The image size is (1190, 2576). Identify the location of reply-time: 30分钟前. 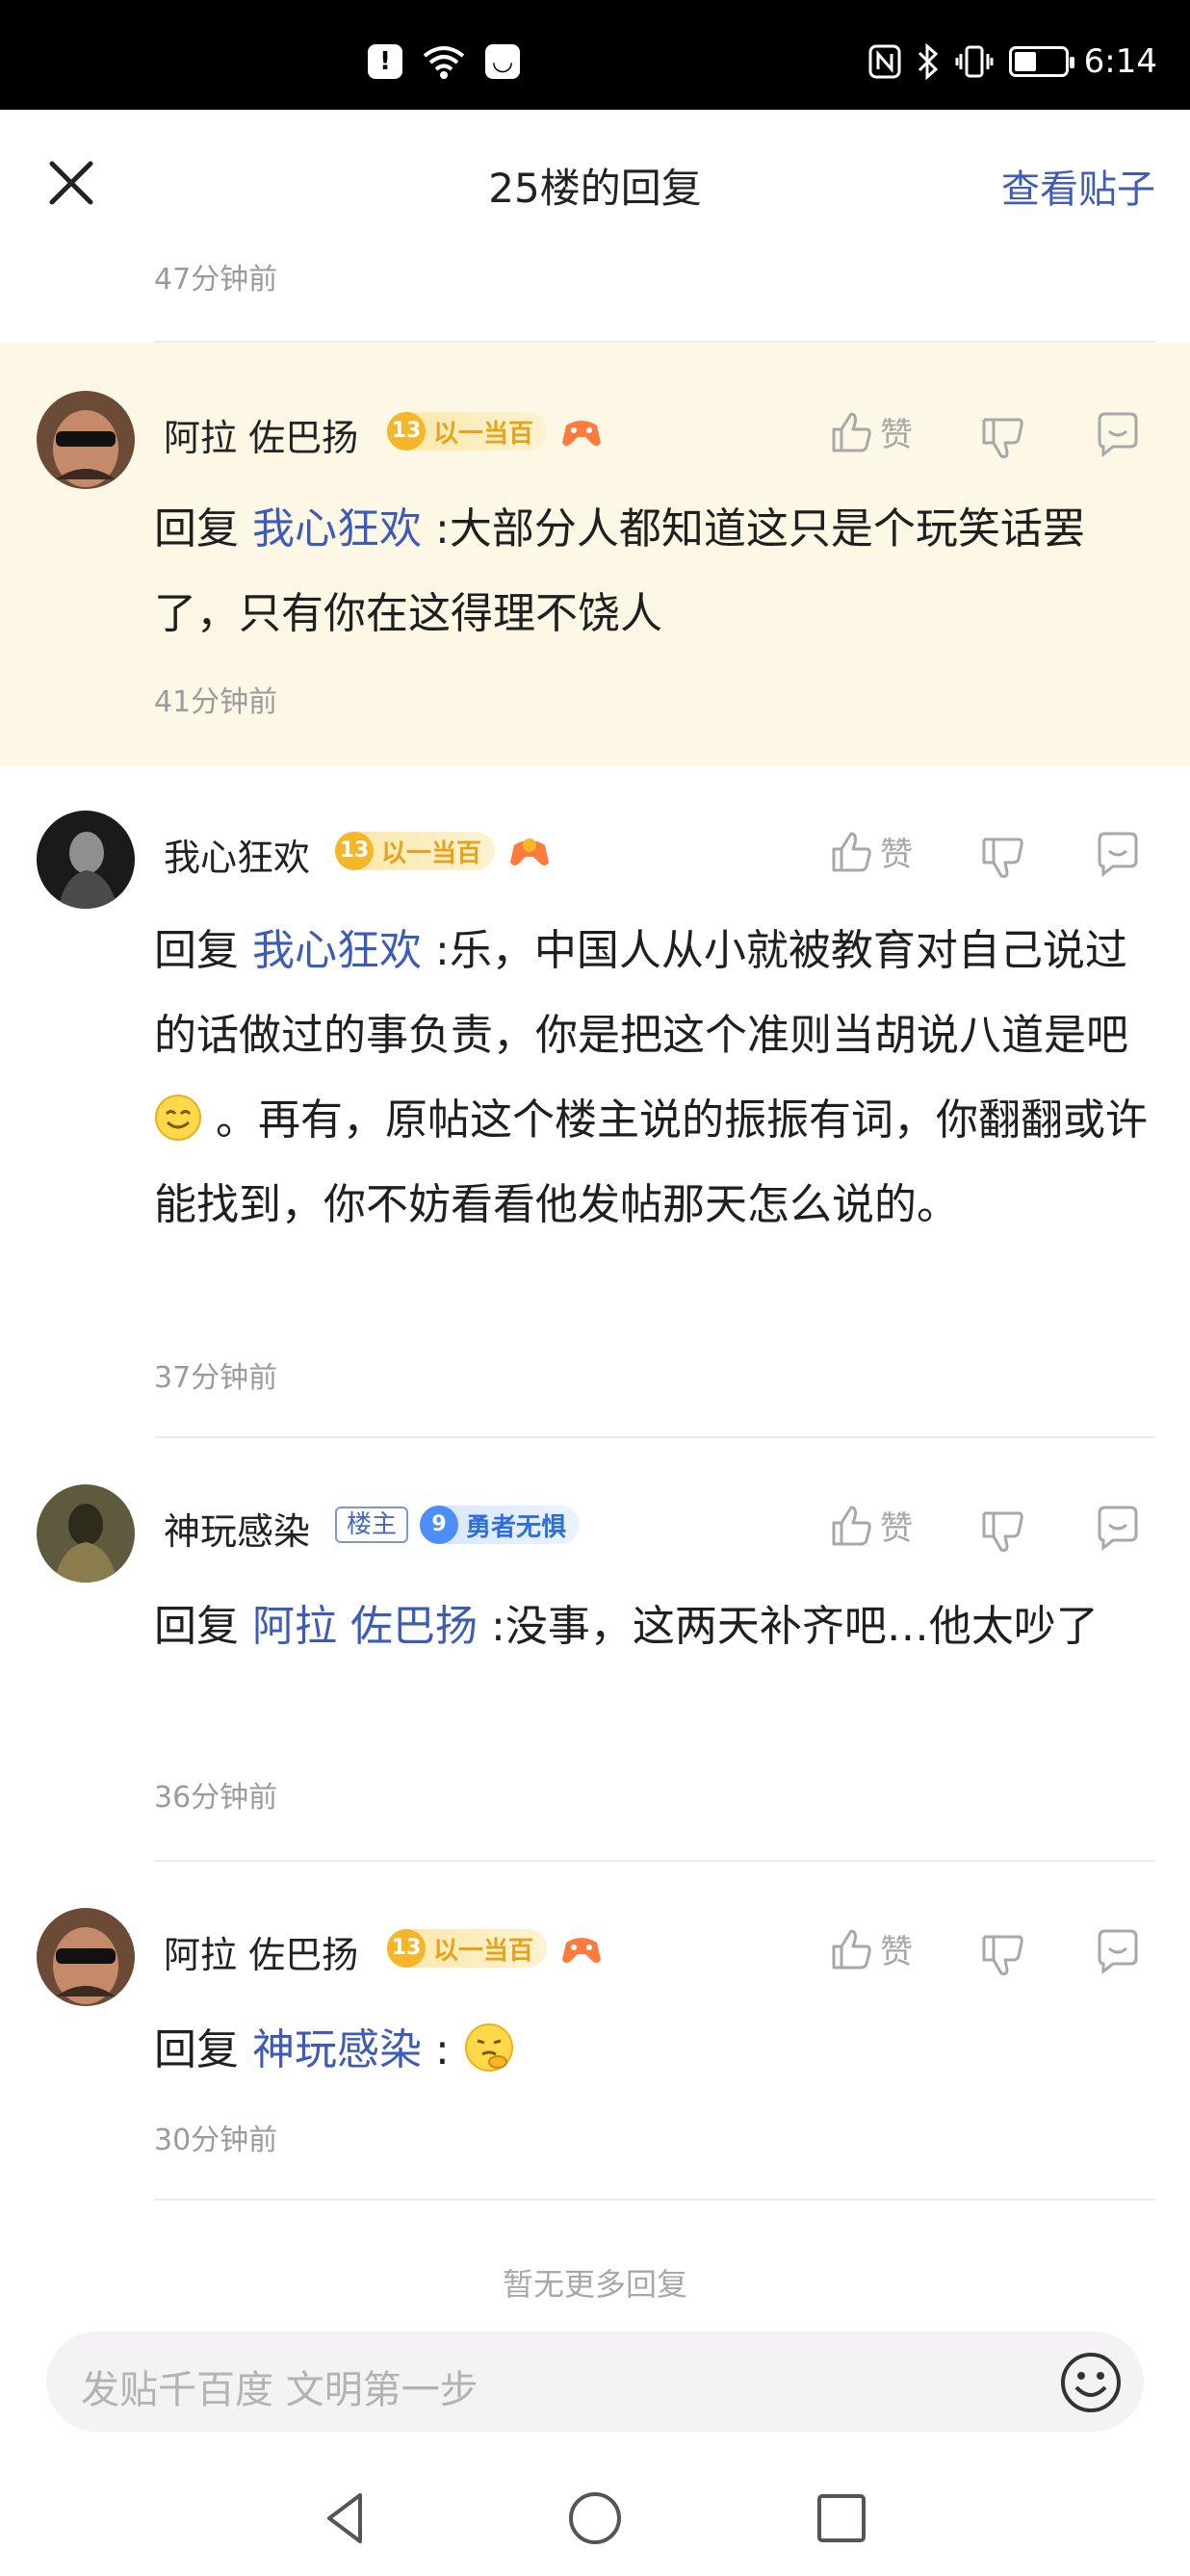
(216, 2140).